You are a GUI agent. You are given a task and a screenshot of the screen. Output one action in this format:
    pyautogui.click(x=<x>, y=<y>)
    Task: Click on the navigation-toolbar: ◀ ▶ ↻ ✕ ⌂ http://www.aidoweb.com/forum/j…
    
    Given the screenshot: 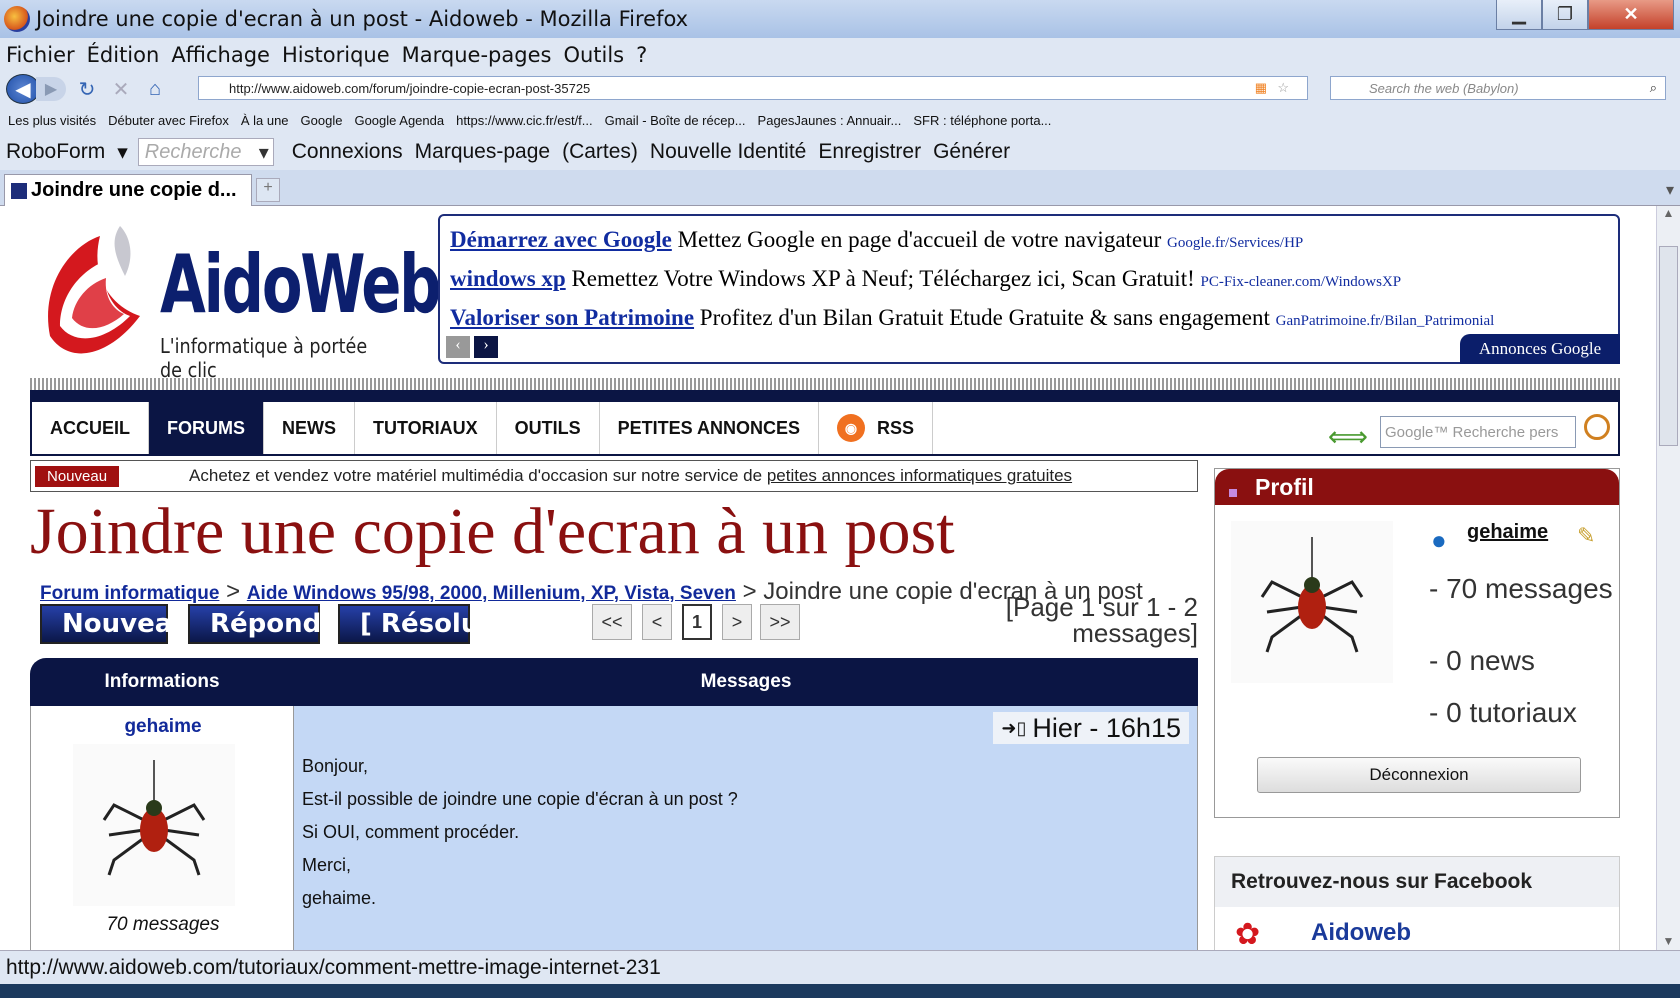 What is the action you would take?
    pyautogui.click(x=840, y=89)
    